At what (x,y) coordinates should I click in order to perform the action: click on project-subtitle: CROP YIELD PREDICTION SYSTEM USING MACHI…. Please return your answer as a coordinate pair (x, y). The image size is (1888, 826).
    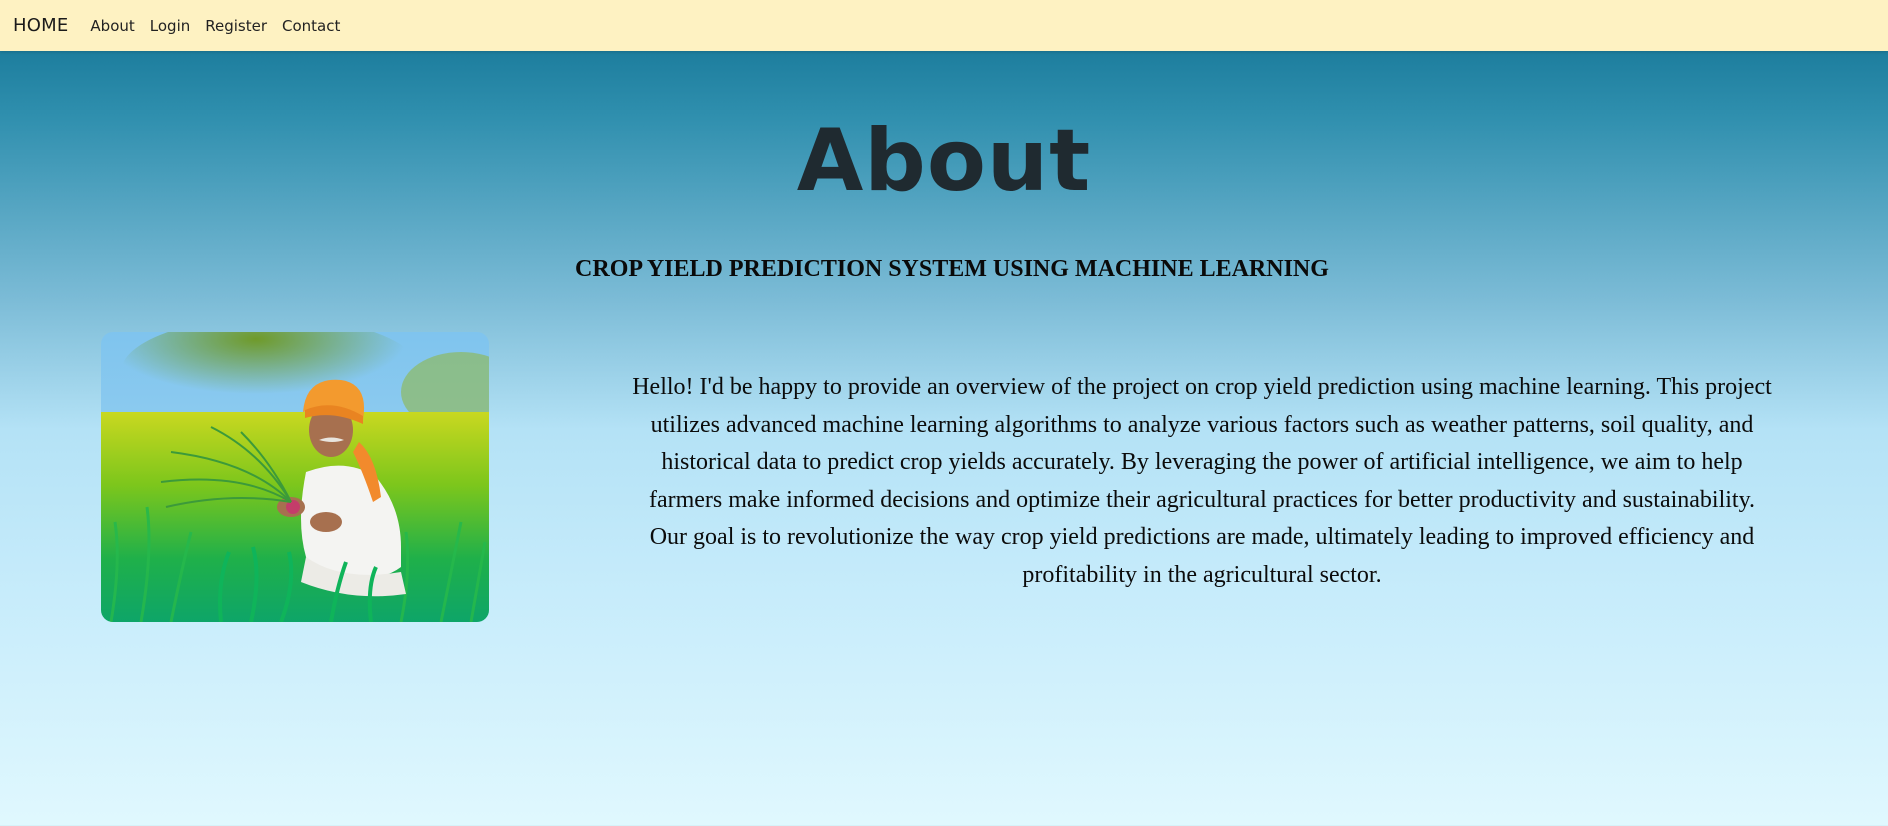
    Looking at the image, I should click on (952, 269).